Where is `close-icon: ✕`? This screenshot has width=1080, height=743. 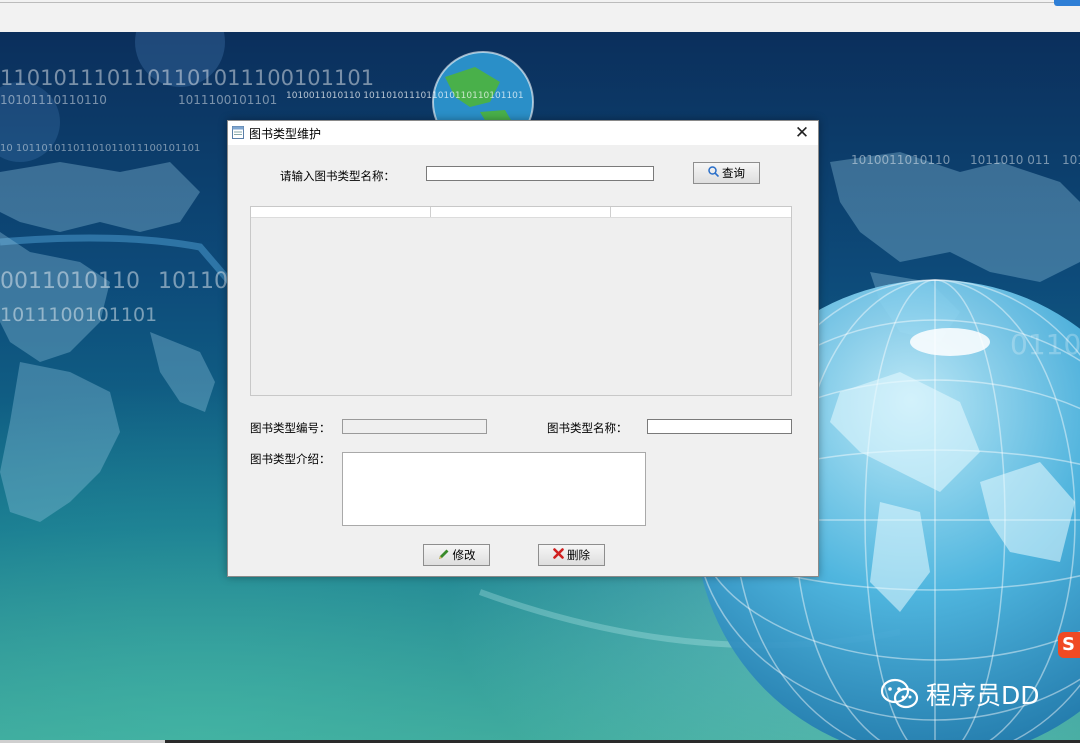
close-icon: ✕ is located at coordinates (802, 133).